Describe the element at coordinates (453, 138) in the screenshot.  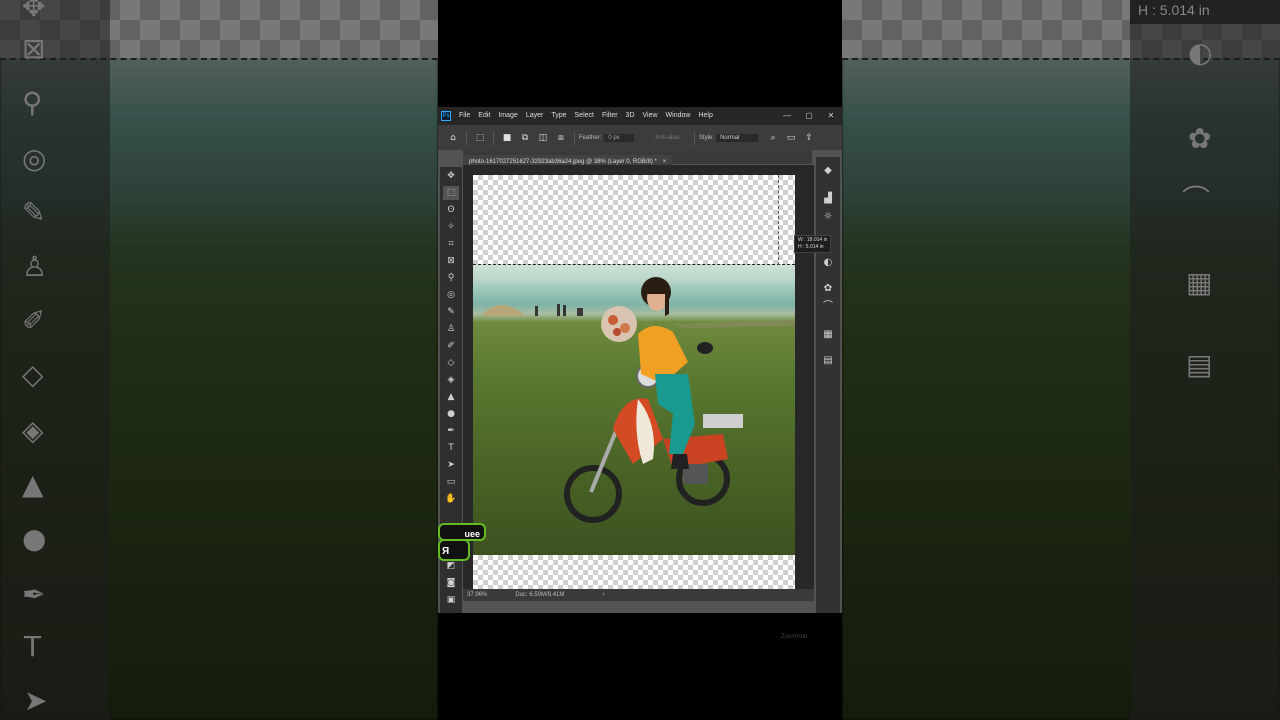
I see `home-icon: ⌂` at that location.